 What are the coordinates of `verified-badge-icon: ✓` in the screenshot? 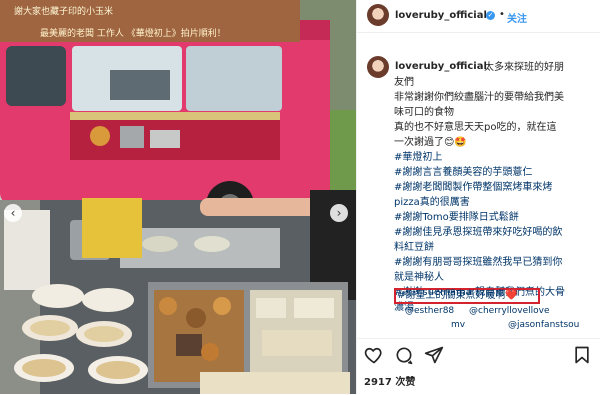 It's located at (490, 15).